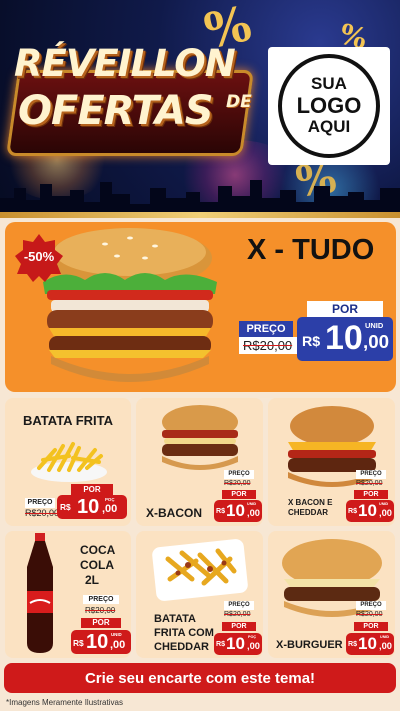 The height and width of the screenshot is (711, 400). Describe the element at coordinates (200, 437) in the screenshot. I see `burger-illustration` at that location.